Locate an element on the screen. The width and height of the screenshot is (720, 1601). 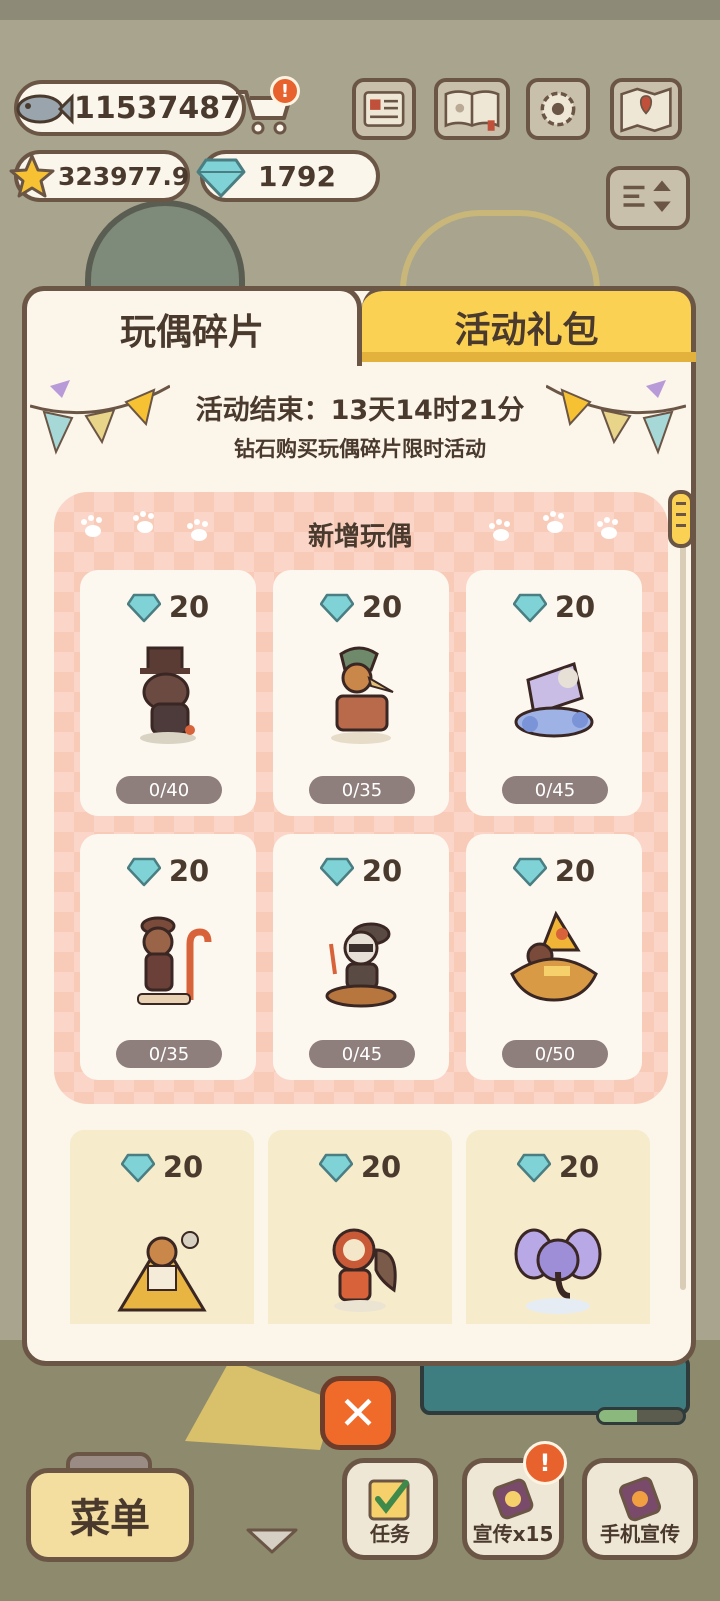
sort-icon is located at coordinates (647, 196).